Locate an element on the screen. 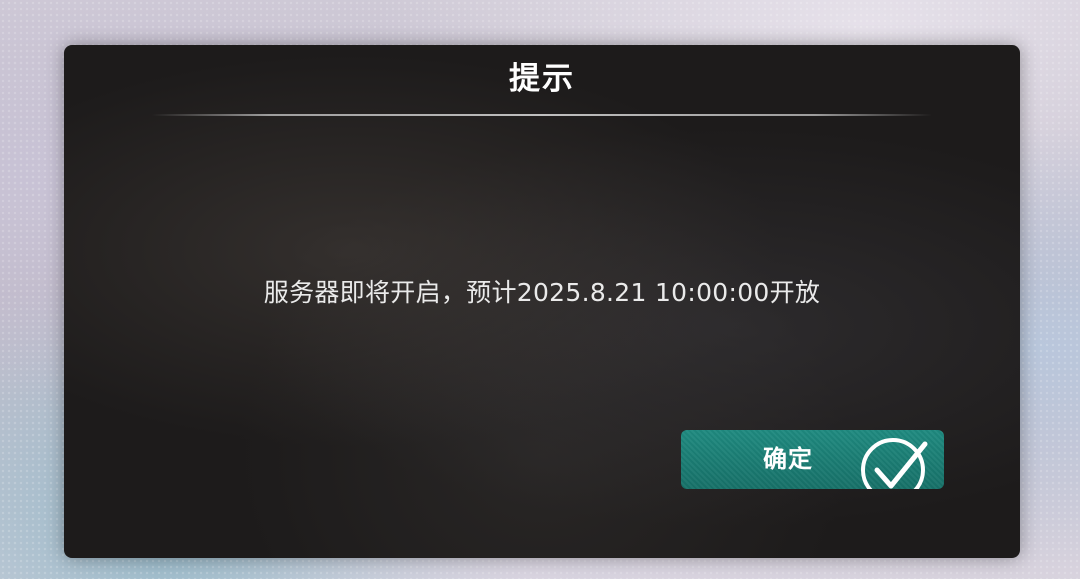 The width and height of the screenshot is (1080, 579). dialog-message: 服务器即将开启，预计2025.8.21 10:00:00开放 is located at coordinates (542, 292).